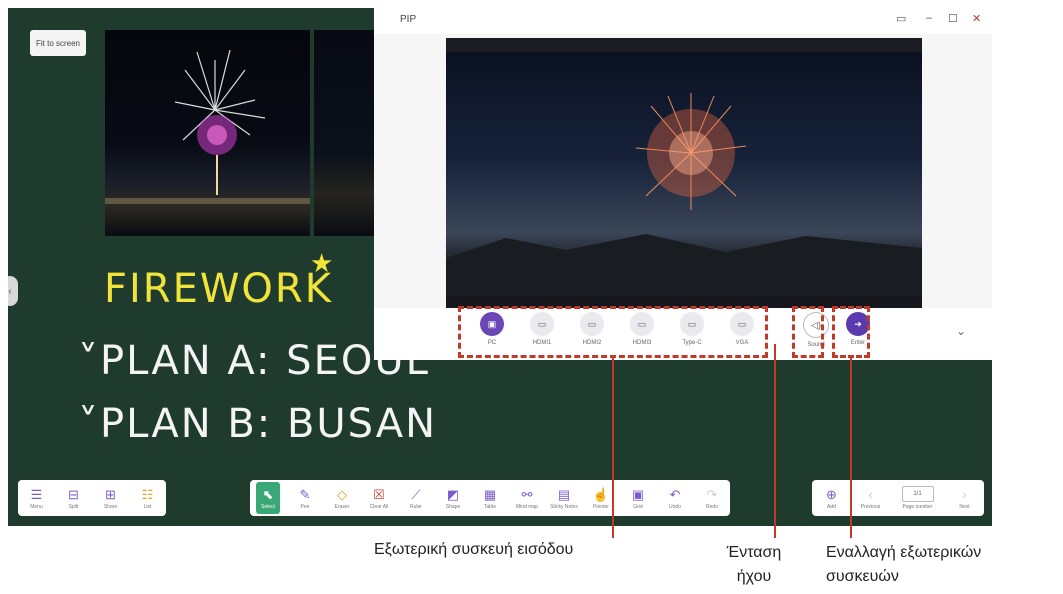  Describe the element at coordinates (268, 506) in the screenshot. I see `toolbar-label: Select` at that location.